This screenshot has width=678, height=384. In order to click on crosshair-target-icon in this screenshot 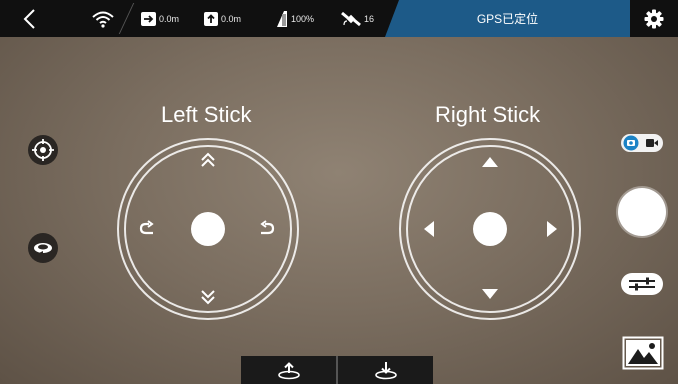, I will do `click(43, 150)`.